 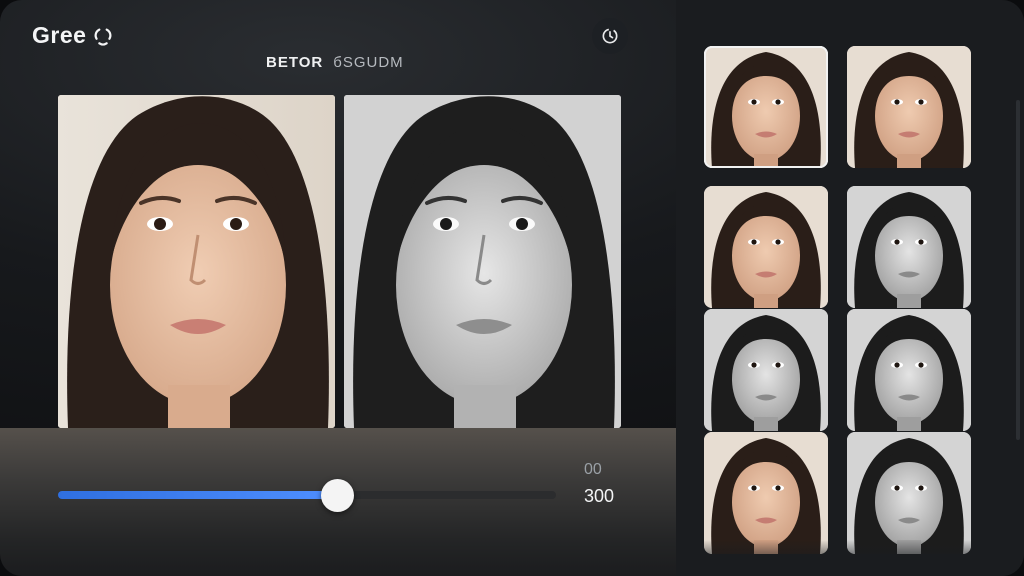 I want to click on value-primary: 300, so click(x=599, y=496).